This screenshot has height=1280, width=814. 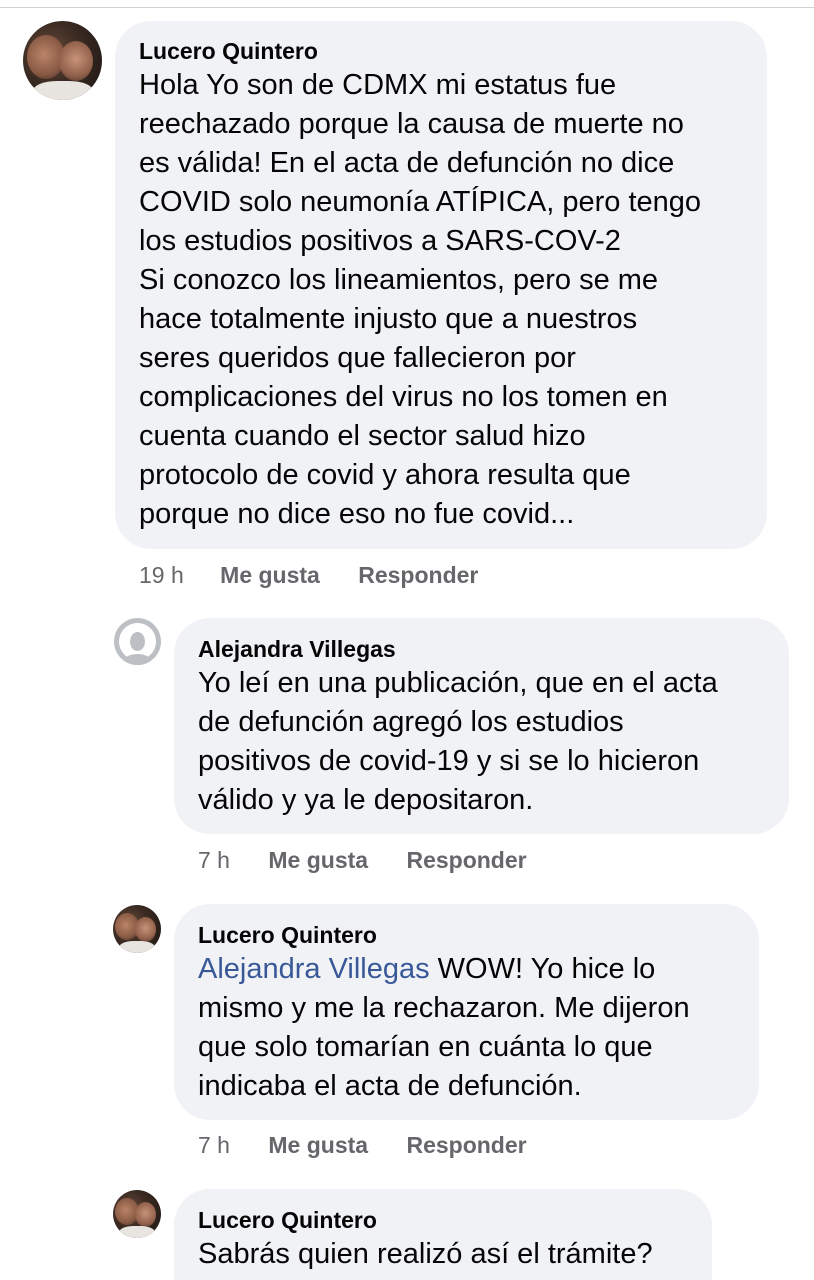 I want to click on comment-author: Alejandra Villegas, so click(x=483, y=649).